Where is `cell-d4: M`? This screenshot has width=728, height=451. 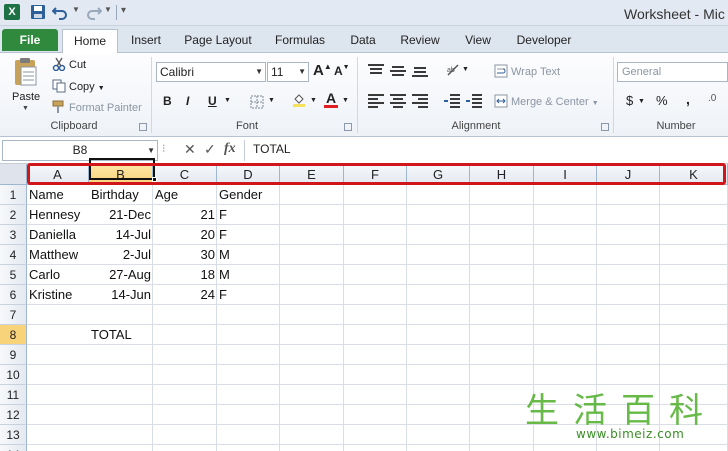 cell-d4: M is located at coordinates (248, 255).